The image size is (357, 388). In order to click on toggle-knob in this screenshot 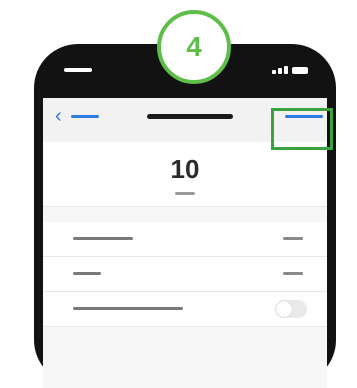, I will do `click(284, 309)`.